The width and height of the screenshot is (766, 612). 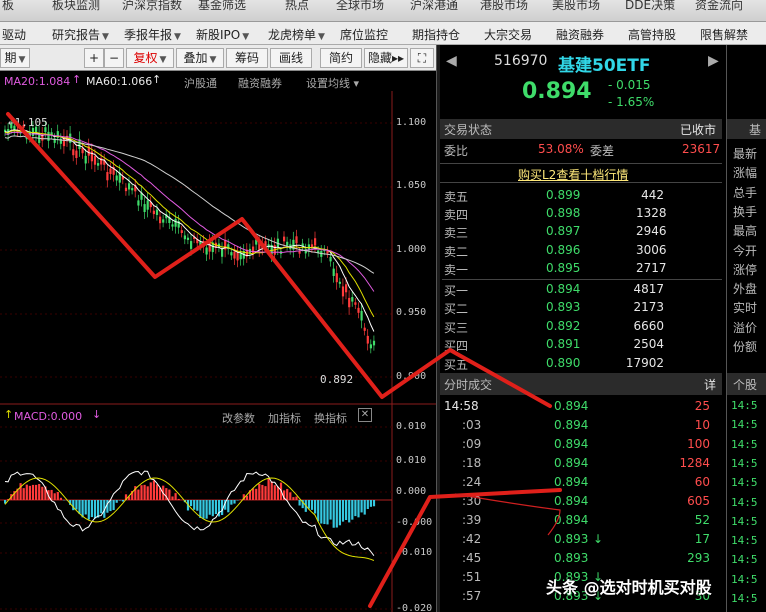 I want to click on menu1-item: 资金流向, so click(x=719, y=6).